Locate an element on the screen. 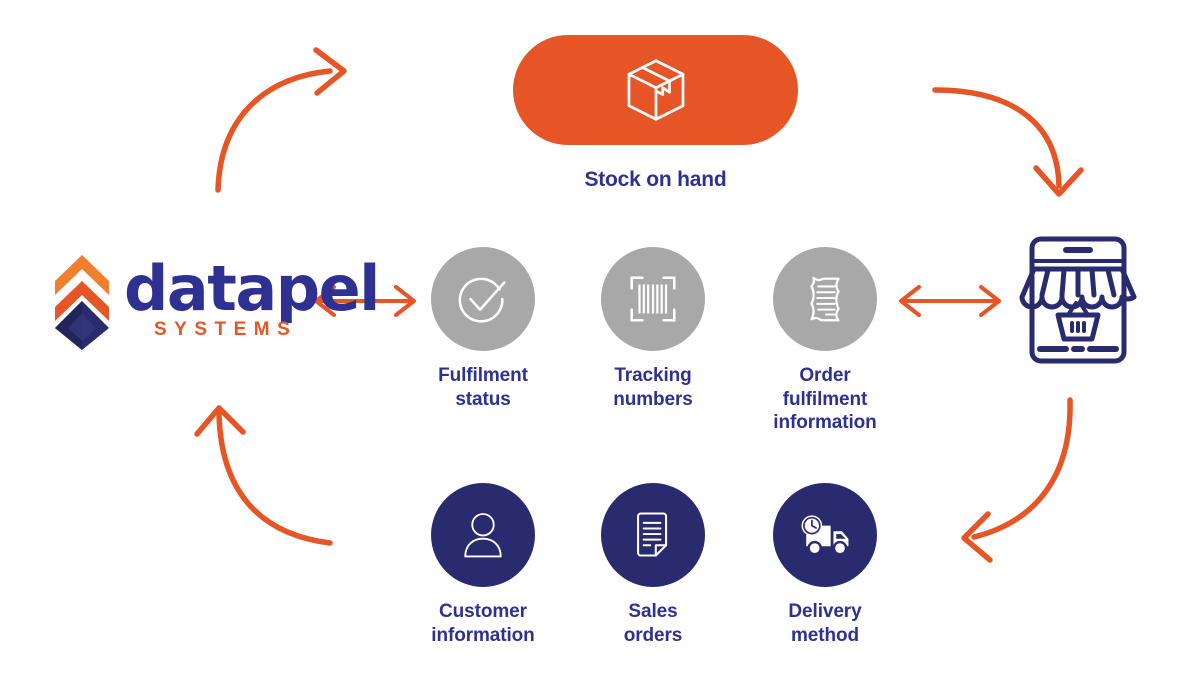 The height and width of the screenshot is (700, 1200). order-fulfilment-label: Order fulfilment information is located at coordinates (825, 399).